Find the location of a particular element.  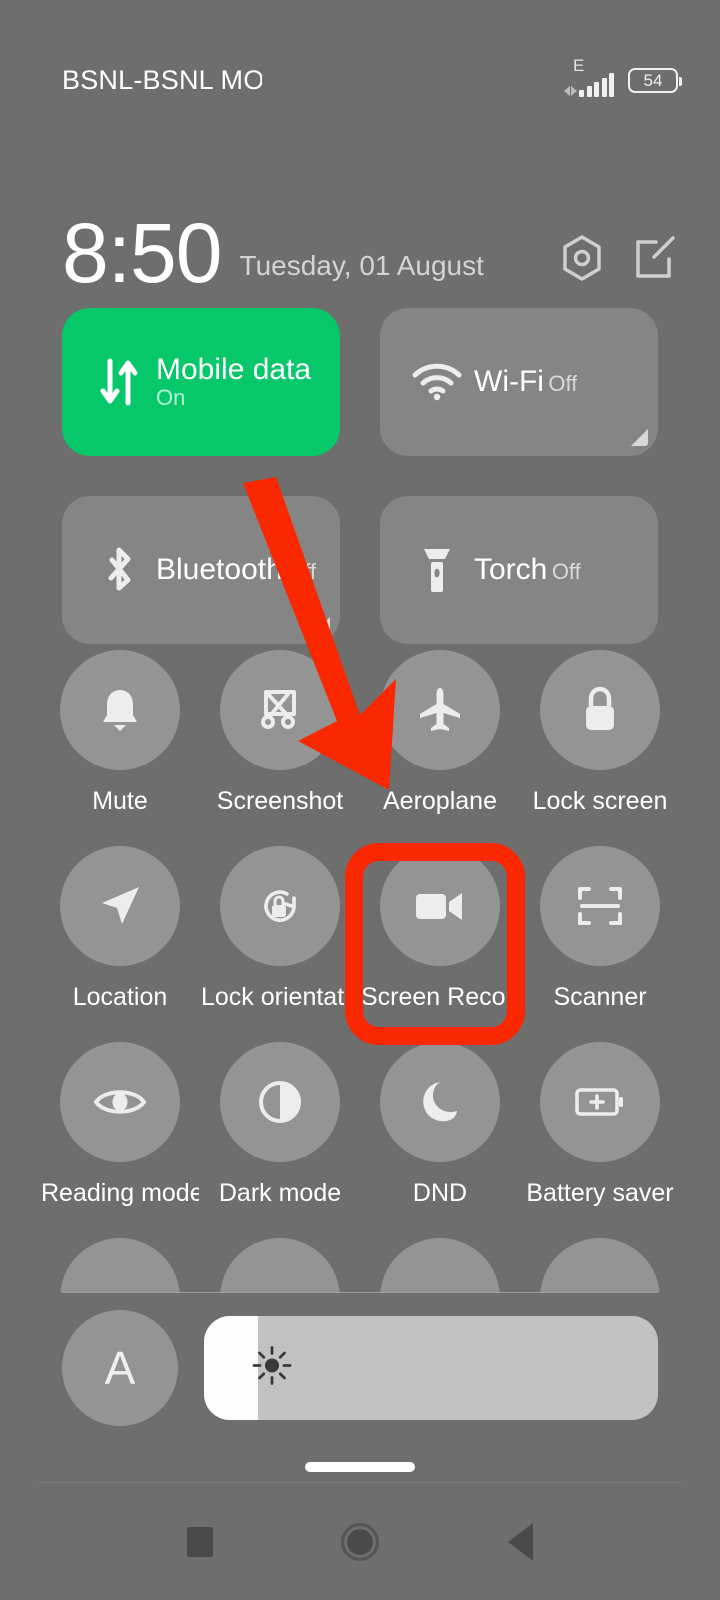

tile-mobile-data: Mobile data On is located at coordinates (201, 382).